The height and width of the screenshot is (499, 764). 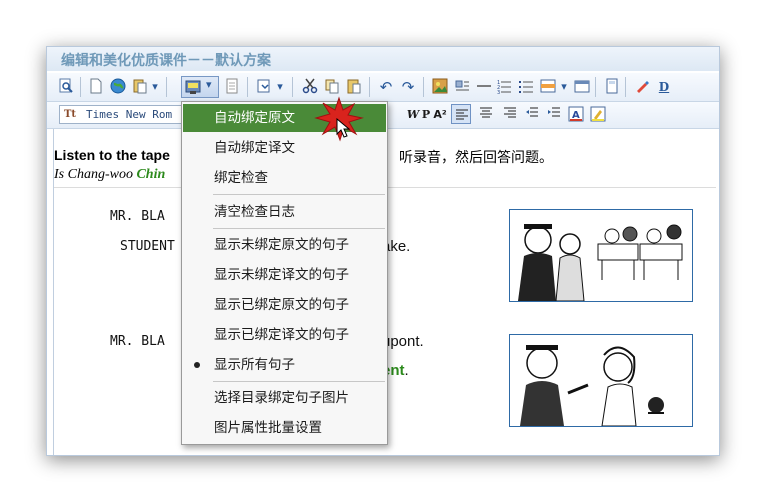 I want to click on color-pen-icon, so click(x=642, y=87).